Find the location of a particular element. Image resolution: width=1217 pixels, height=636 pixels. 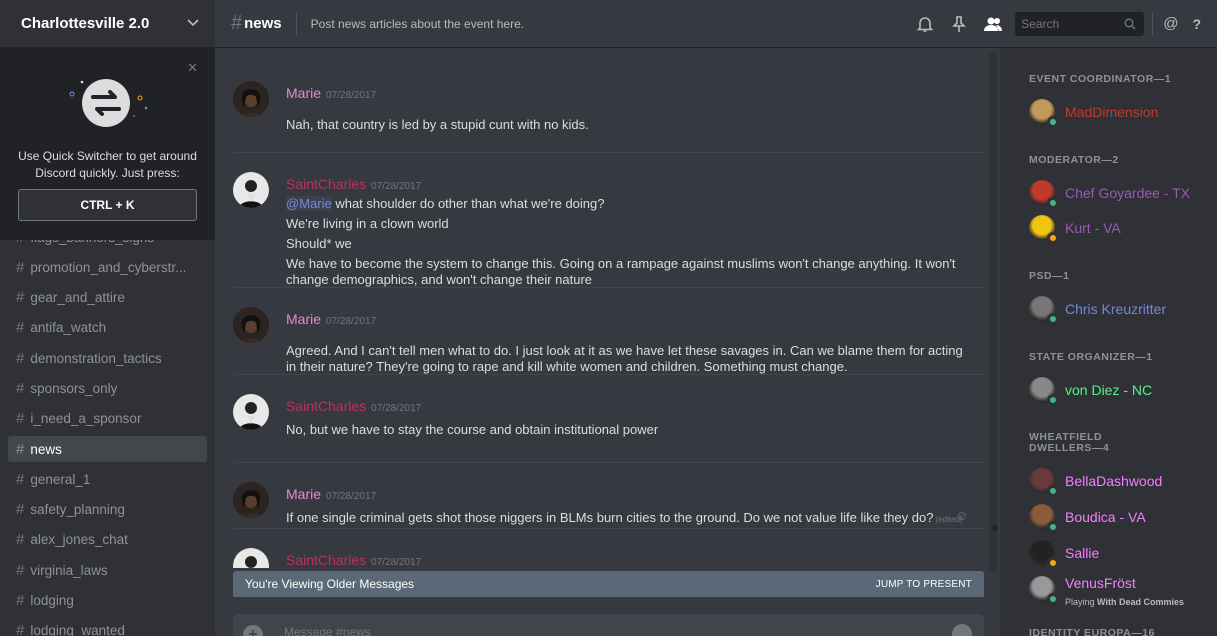

jump-to-present-button: JUMP TO PRESENT is located at coordinates (924, 584).